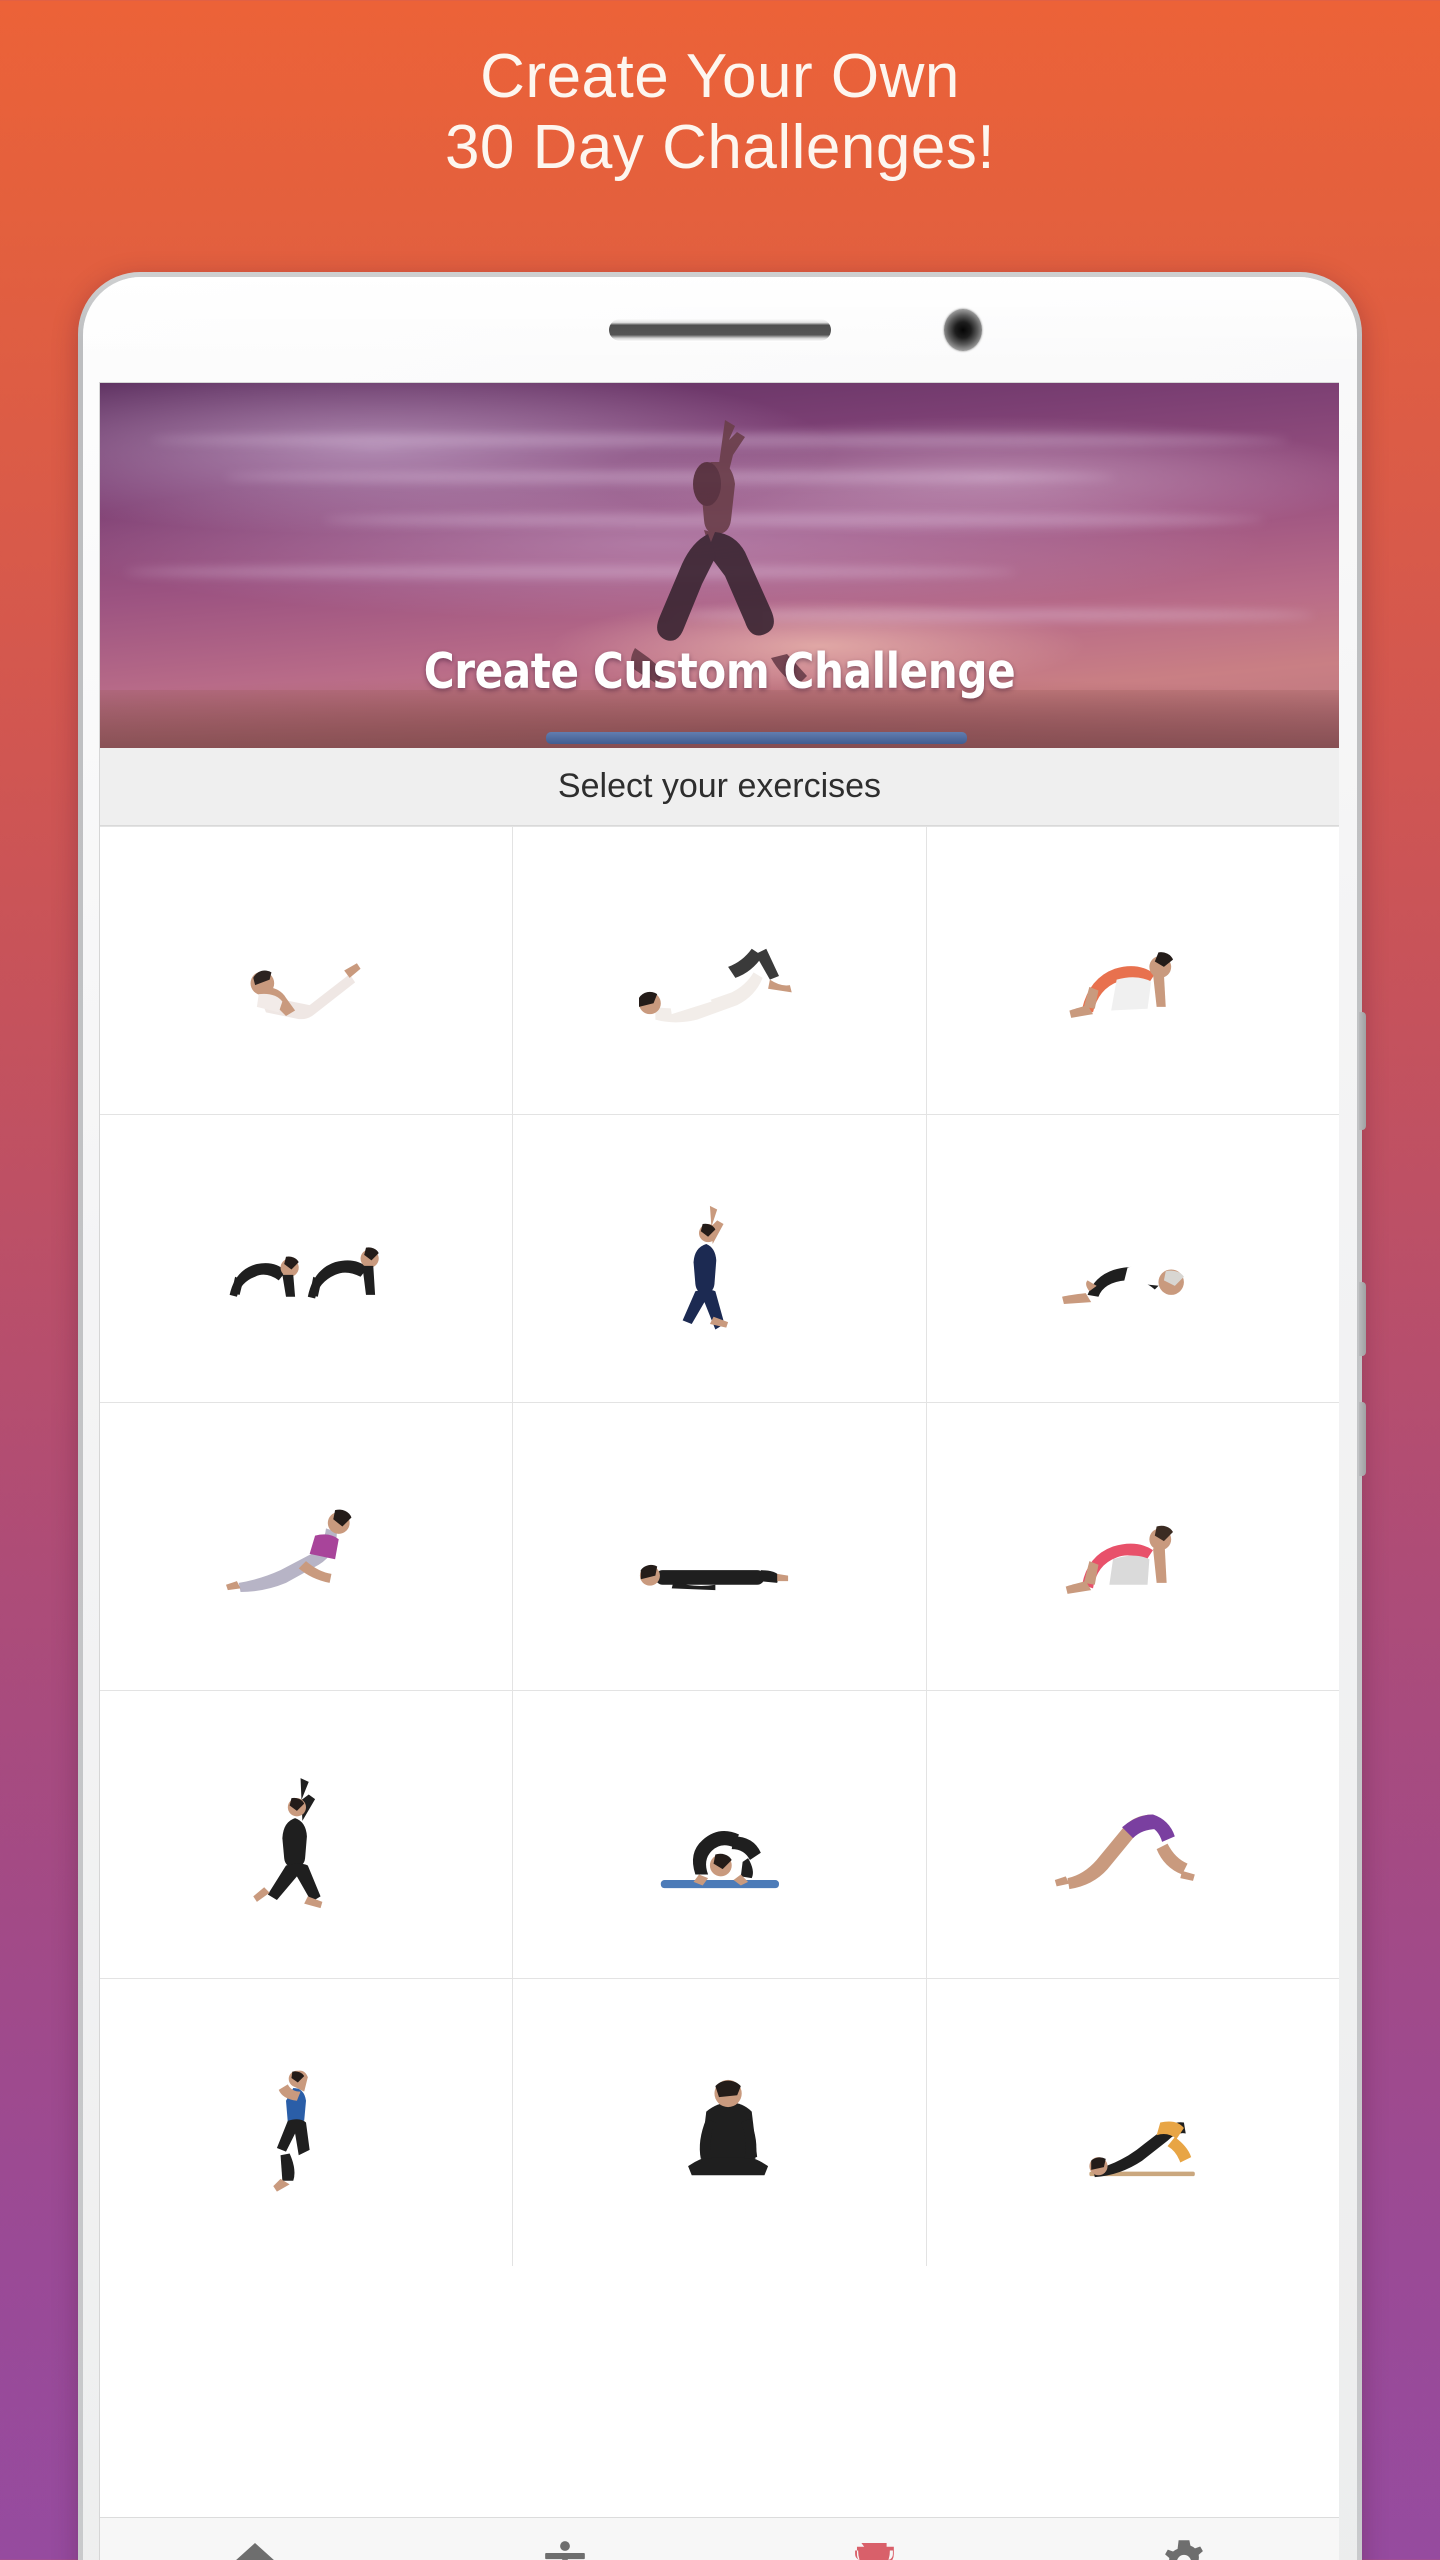 The image size is (1440, 2560). I want to click on exercise-cell-easy-seated-pose, so click(719, 2122).